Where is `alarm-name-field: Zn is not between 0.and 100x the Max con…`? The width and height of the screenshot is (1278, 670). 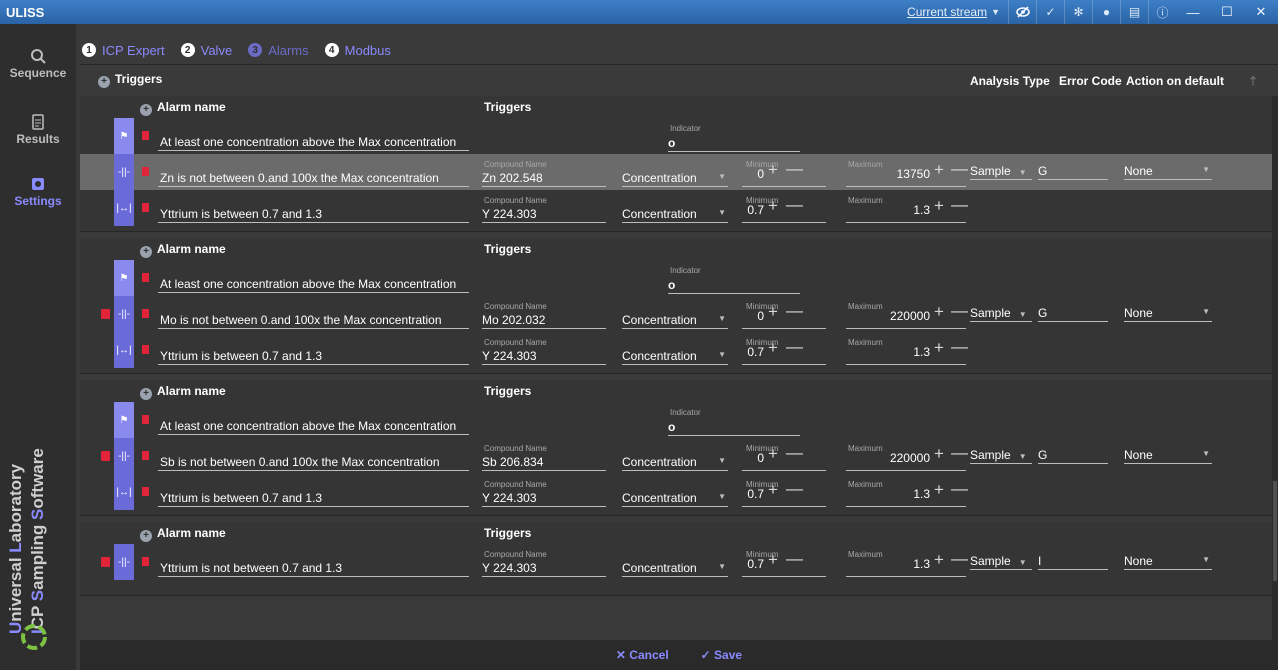 alarm-name-field: Zn is not between 0.and 100x the Max con… is located at coordinates (313, 179).